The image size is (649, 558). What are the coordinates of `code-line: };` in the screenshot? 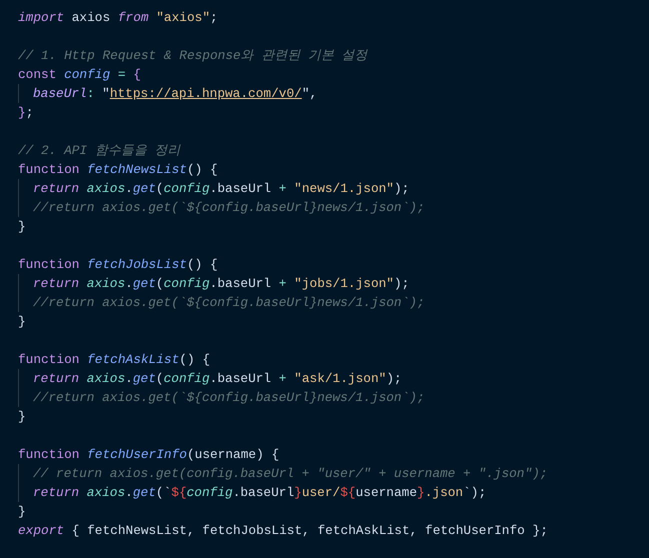 It's located at (26, 113).